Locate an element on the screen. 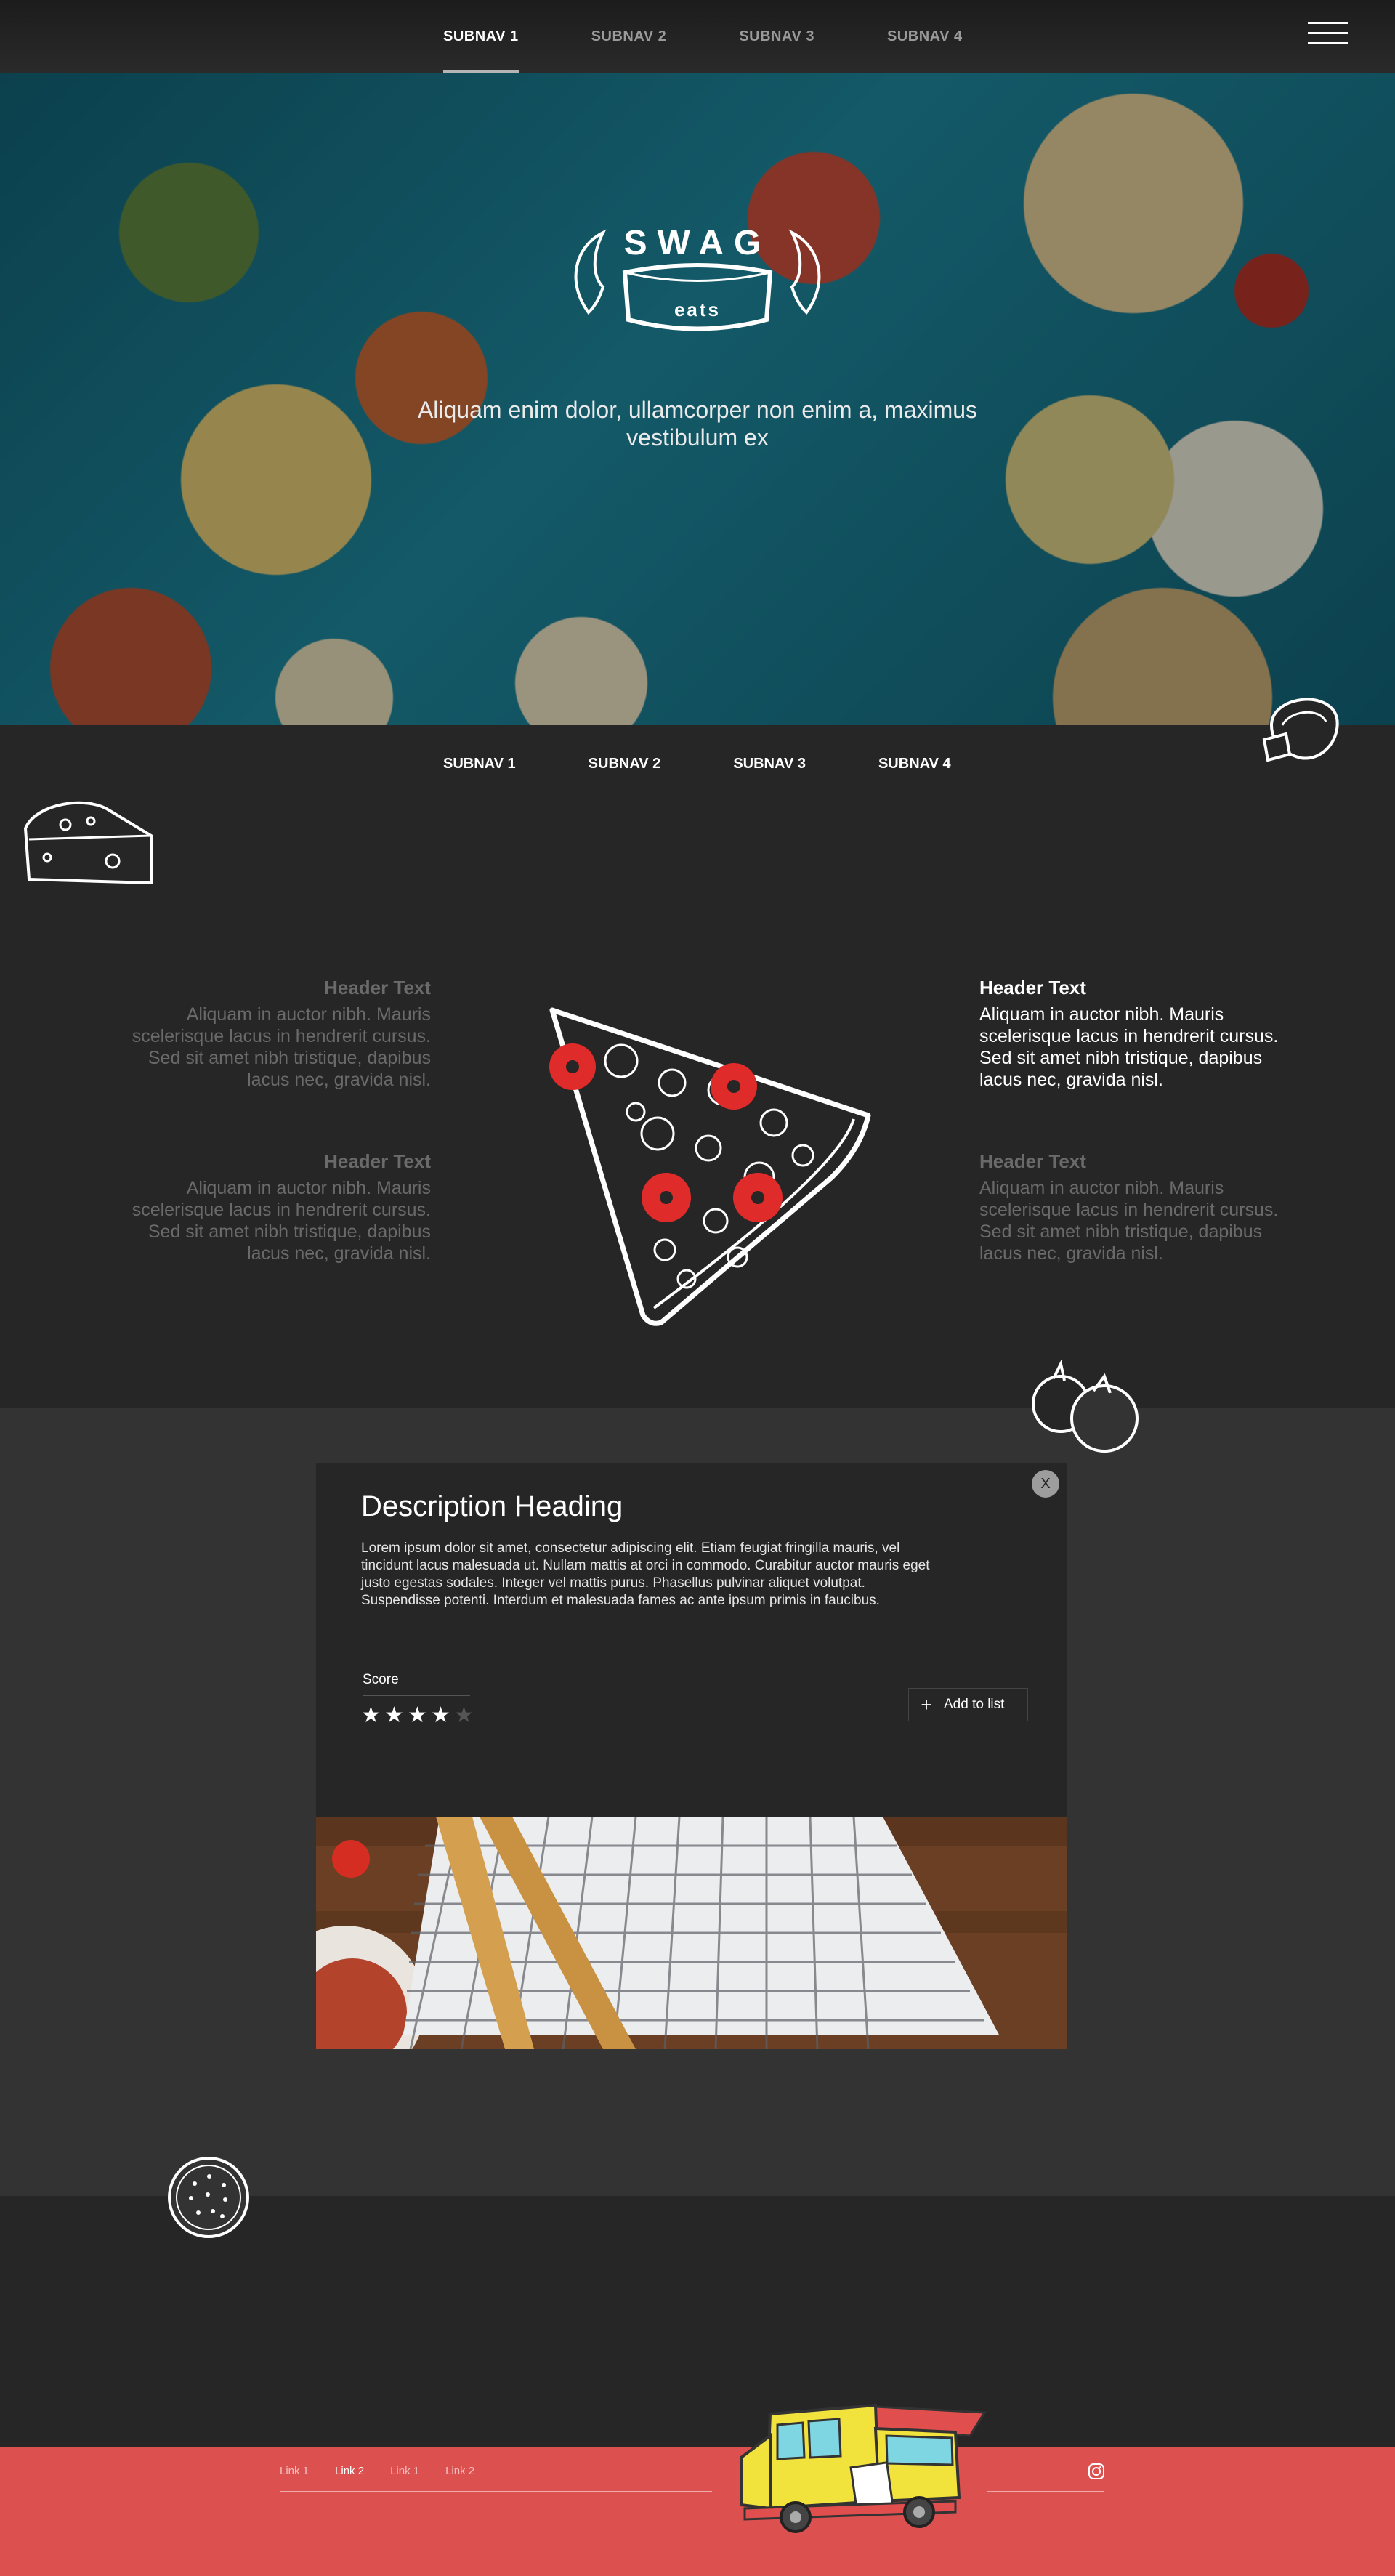 This screenshot has width=1395, height=2576. top-nav-subnav-4: SUBNAV 4 is located at coordinates (925, 37).